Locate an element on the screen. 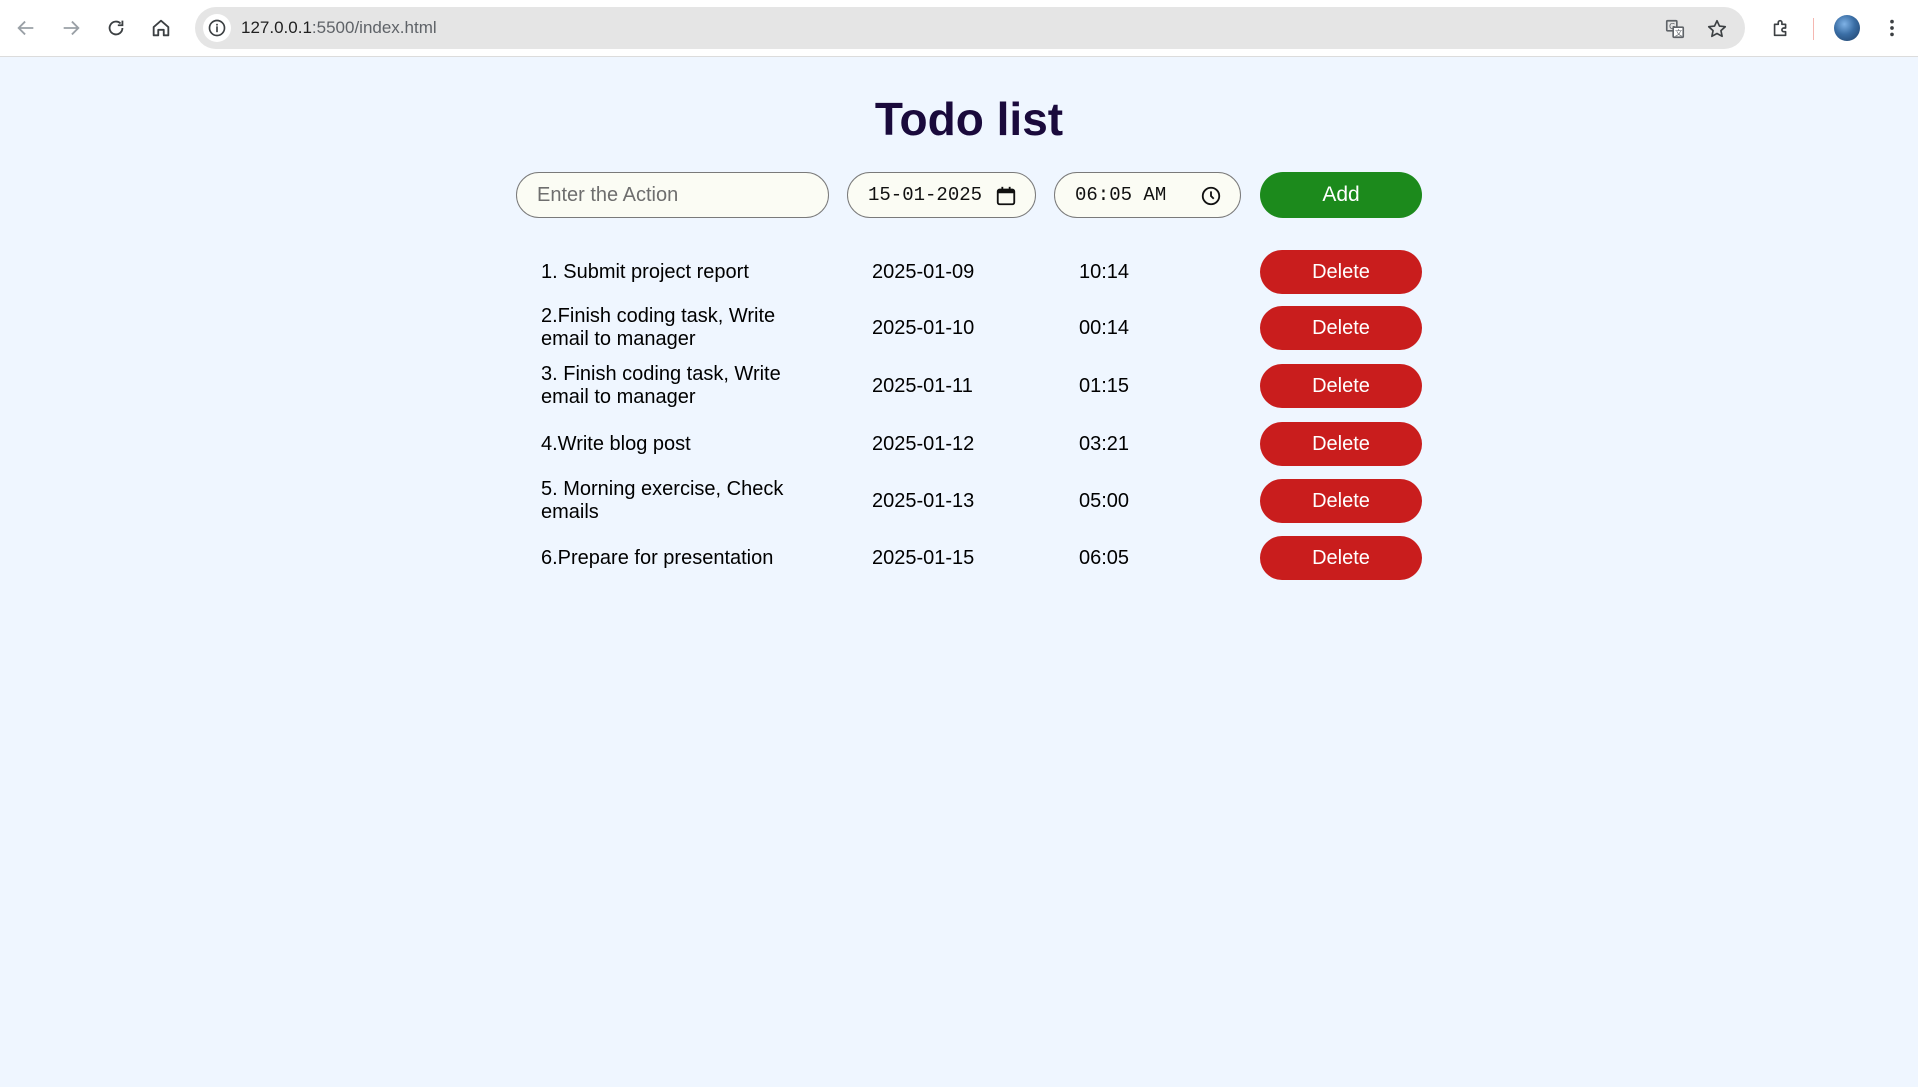 This screenshot has width=1918, height=1087. todo-date: 2025-01-15 is located at coordinates (923, 558).